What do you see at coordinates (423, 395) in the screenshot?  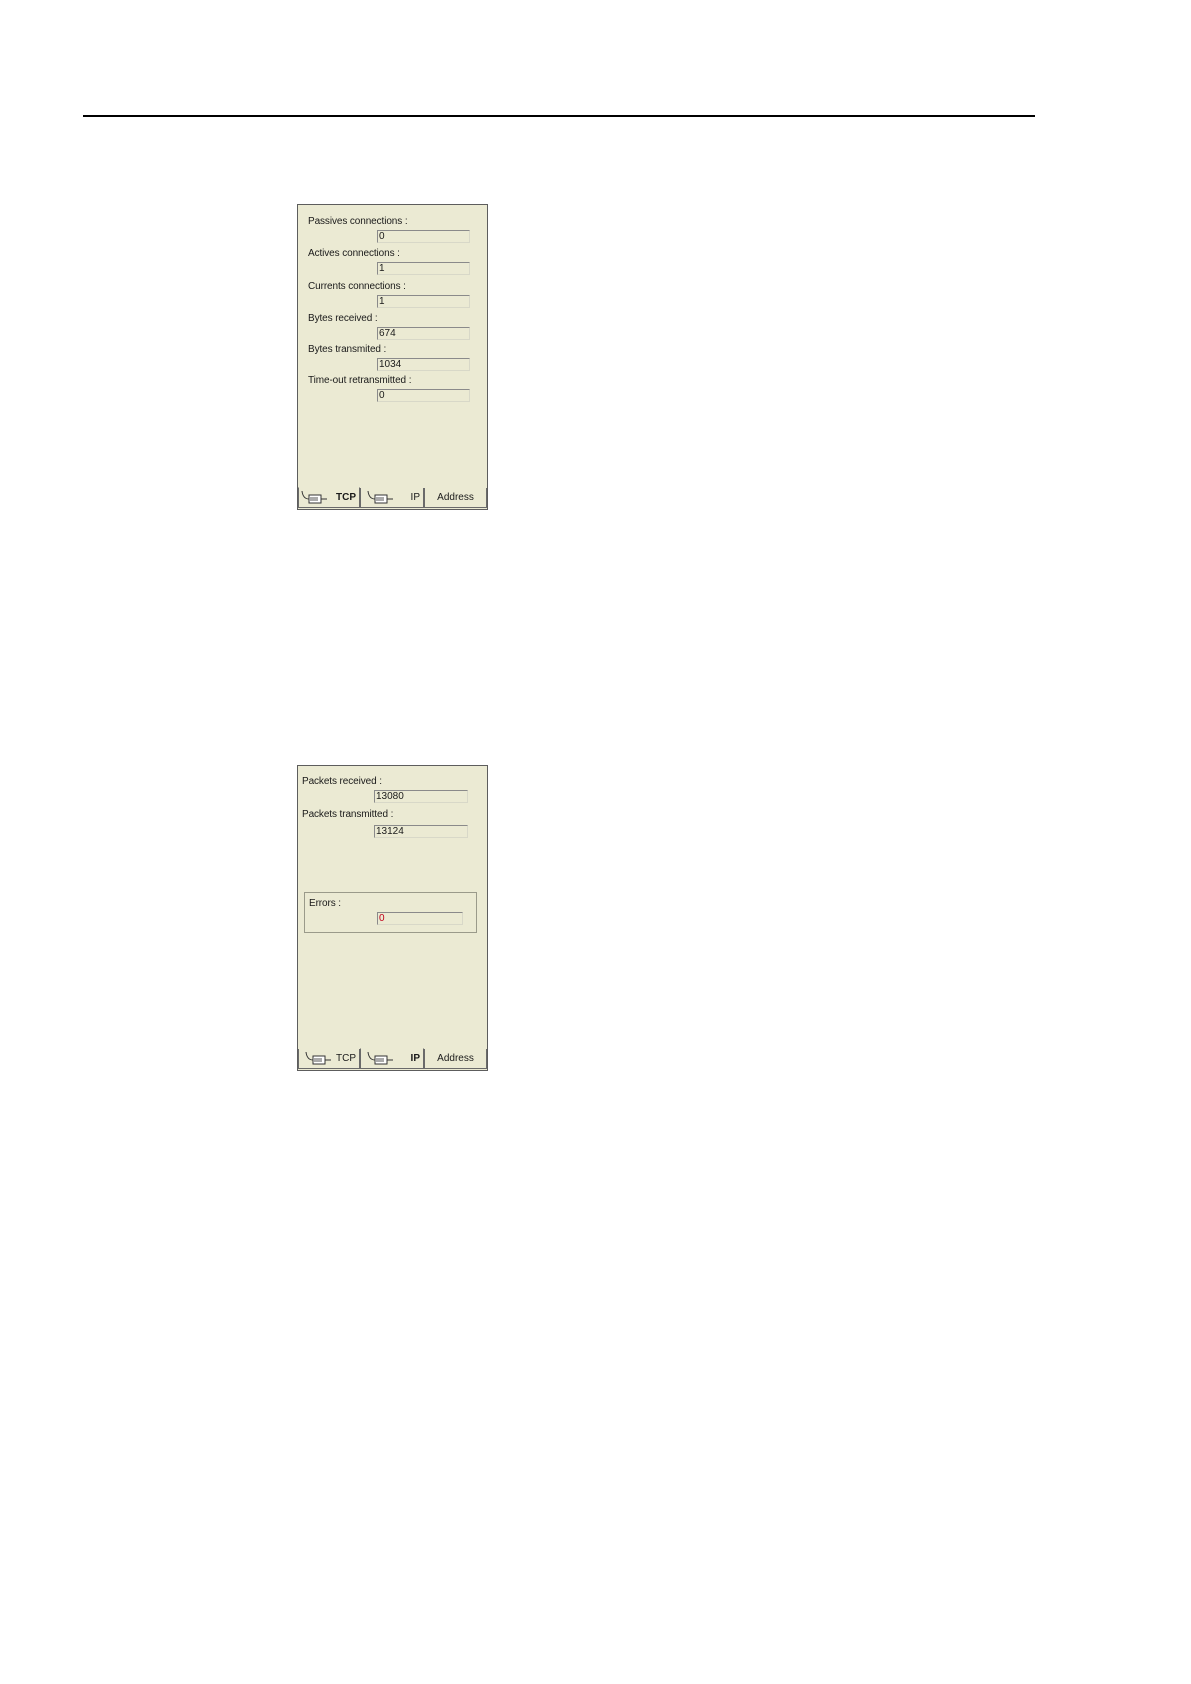 I see `timeout-retransmitted-field: 0` at bounding box center [423, 395].